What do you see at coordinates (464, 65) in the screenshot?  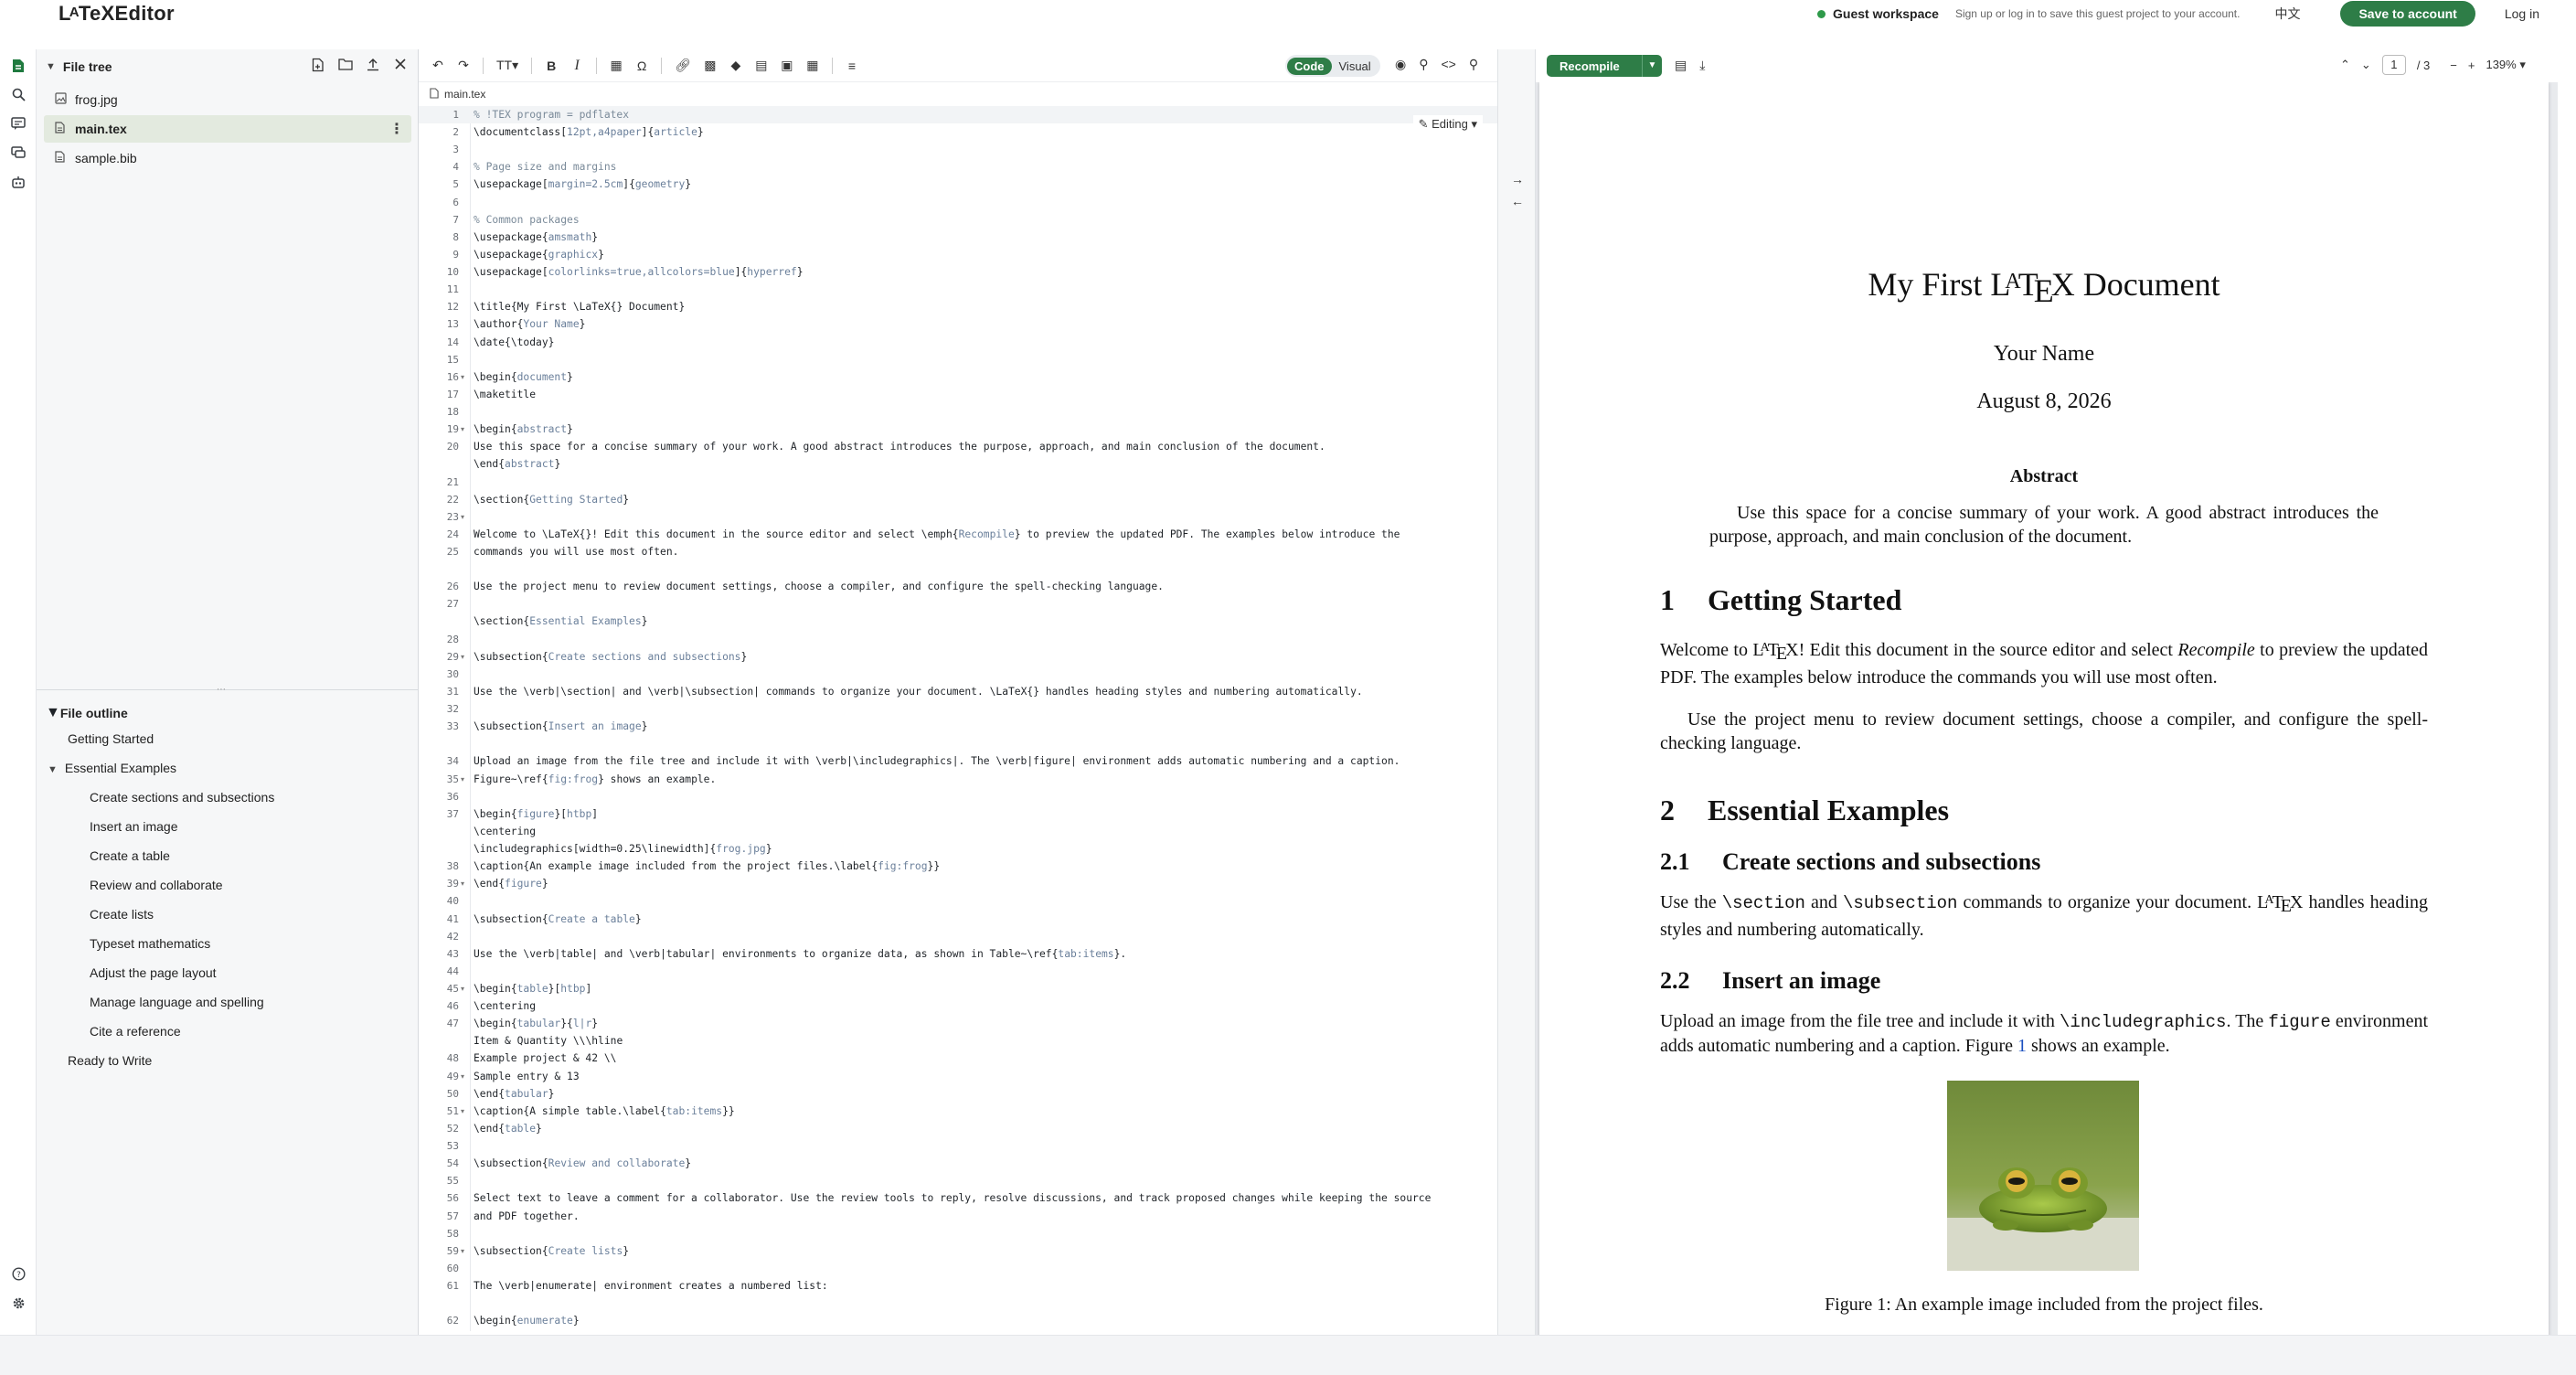 I see `redo-icon: ↷` at bounding box center [464, 65].